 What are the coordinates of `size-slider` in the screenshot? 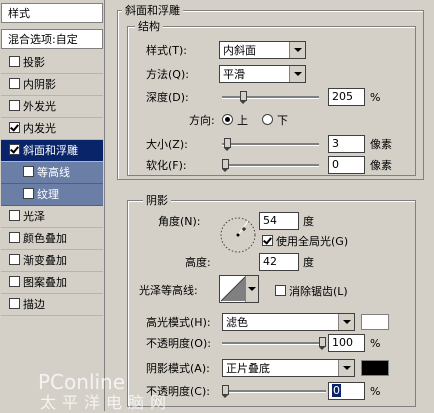 It's located at (270, 144).